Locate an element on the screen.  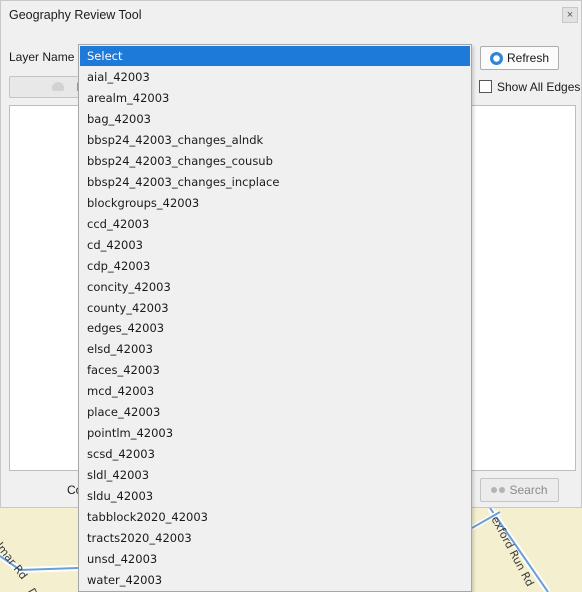
dropdown-option: edges_42003 is located at coordinates (275, 328).